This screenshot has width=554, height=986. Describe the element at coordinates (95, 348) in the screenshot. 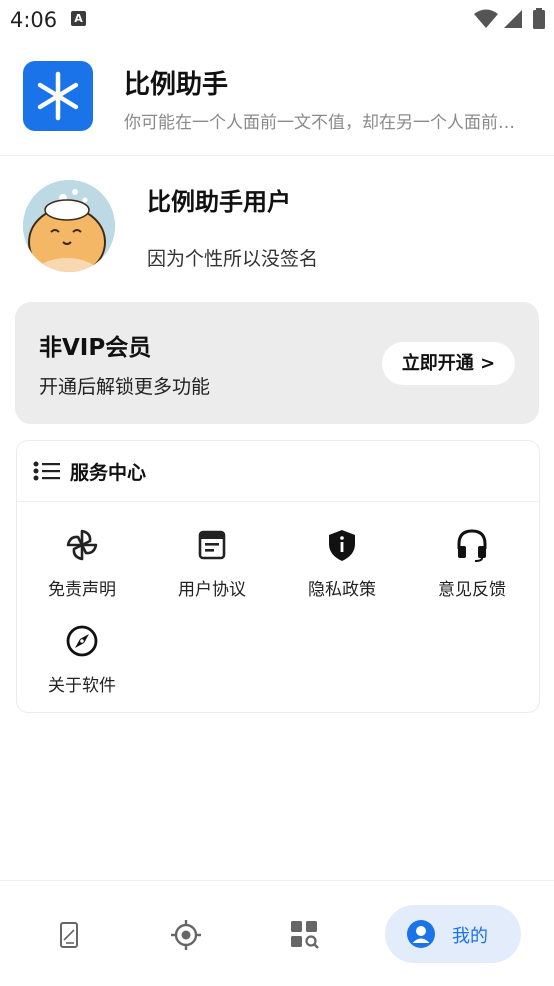

I see `vip-title: 非VIP会员` at that location.